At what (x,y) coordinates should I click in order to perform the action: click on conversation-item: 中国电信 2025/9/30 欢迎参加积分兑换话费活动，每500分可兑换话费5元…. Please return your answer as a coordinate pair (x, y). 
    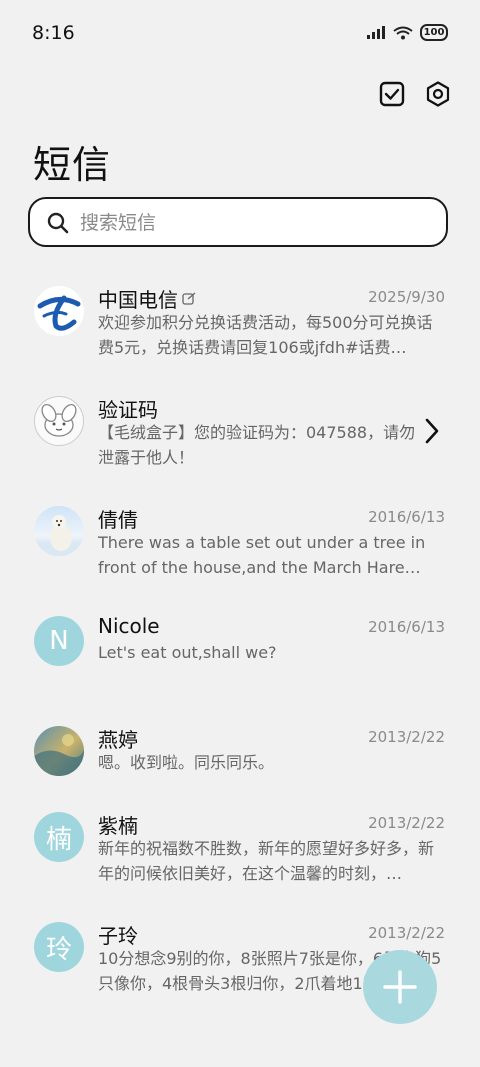
    Looking at the image, I should click on (240, 325).